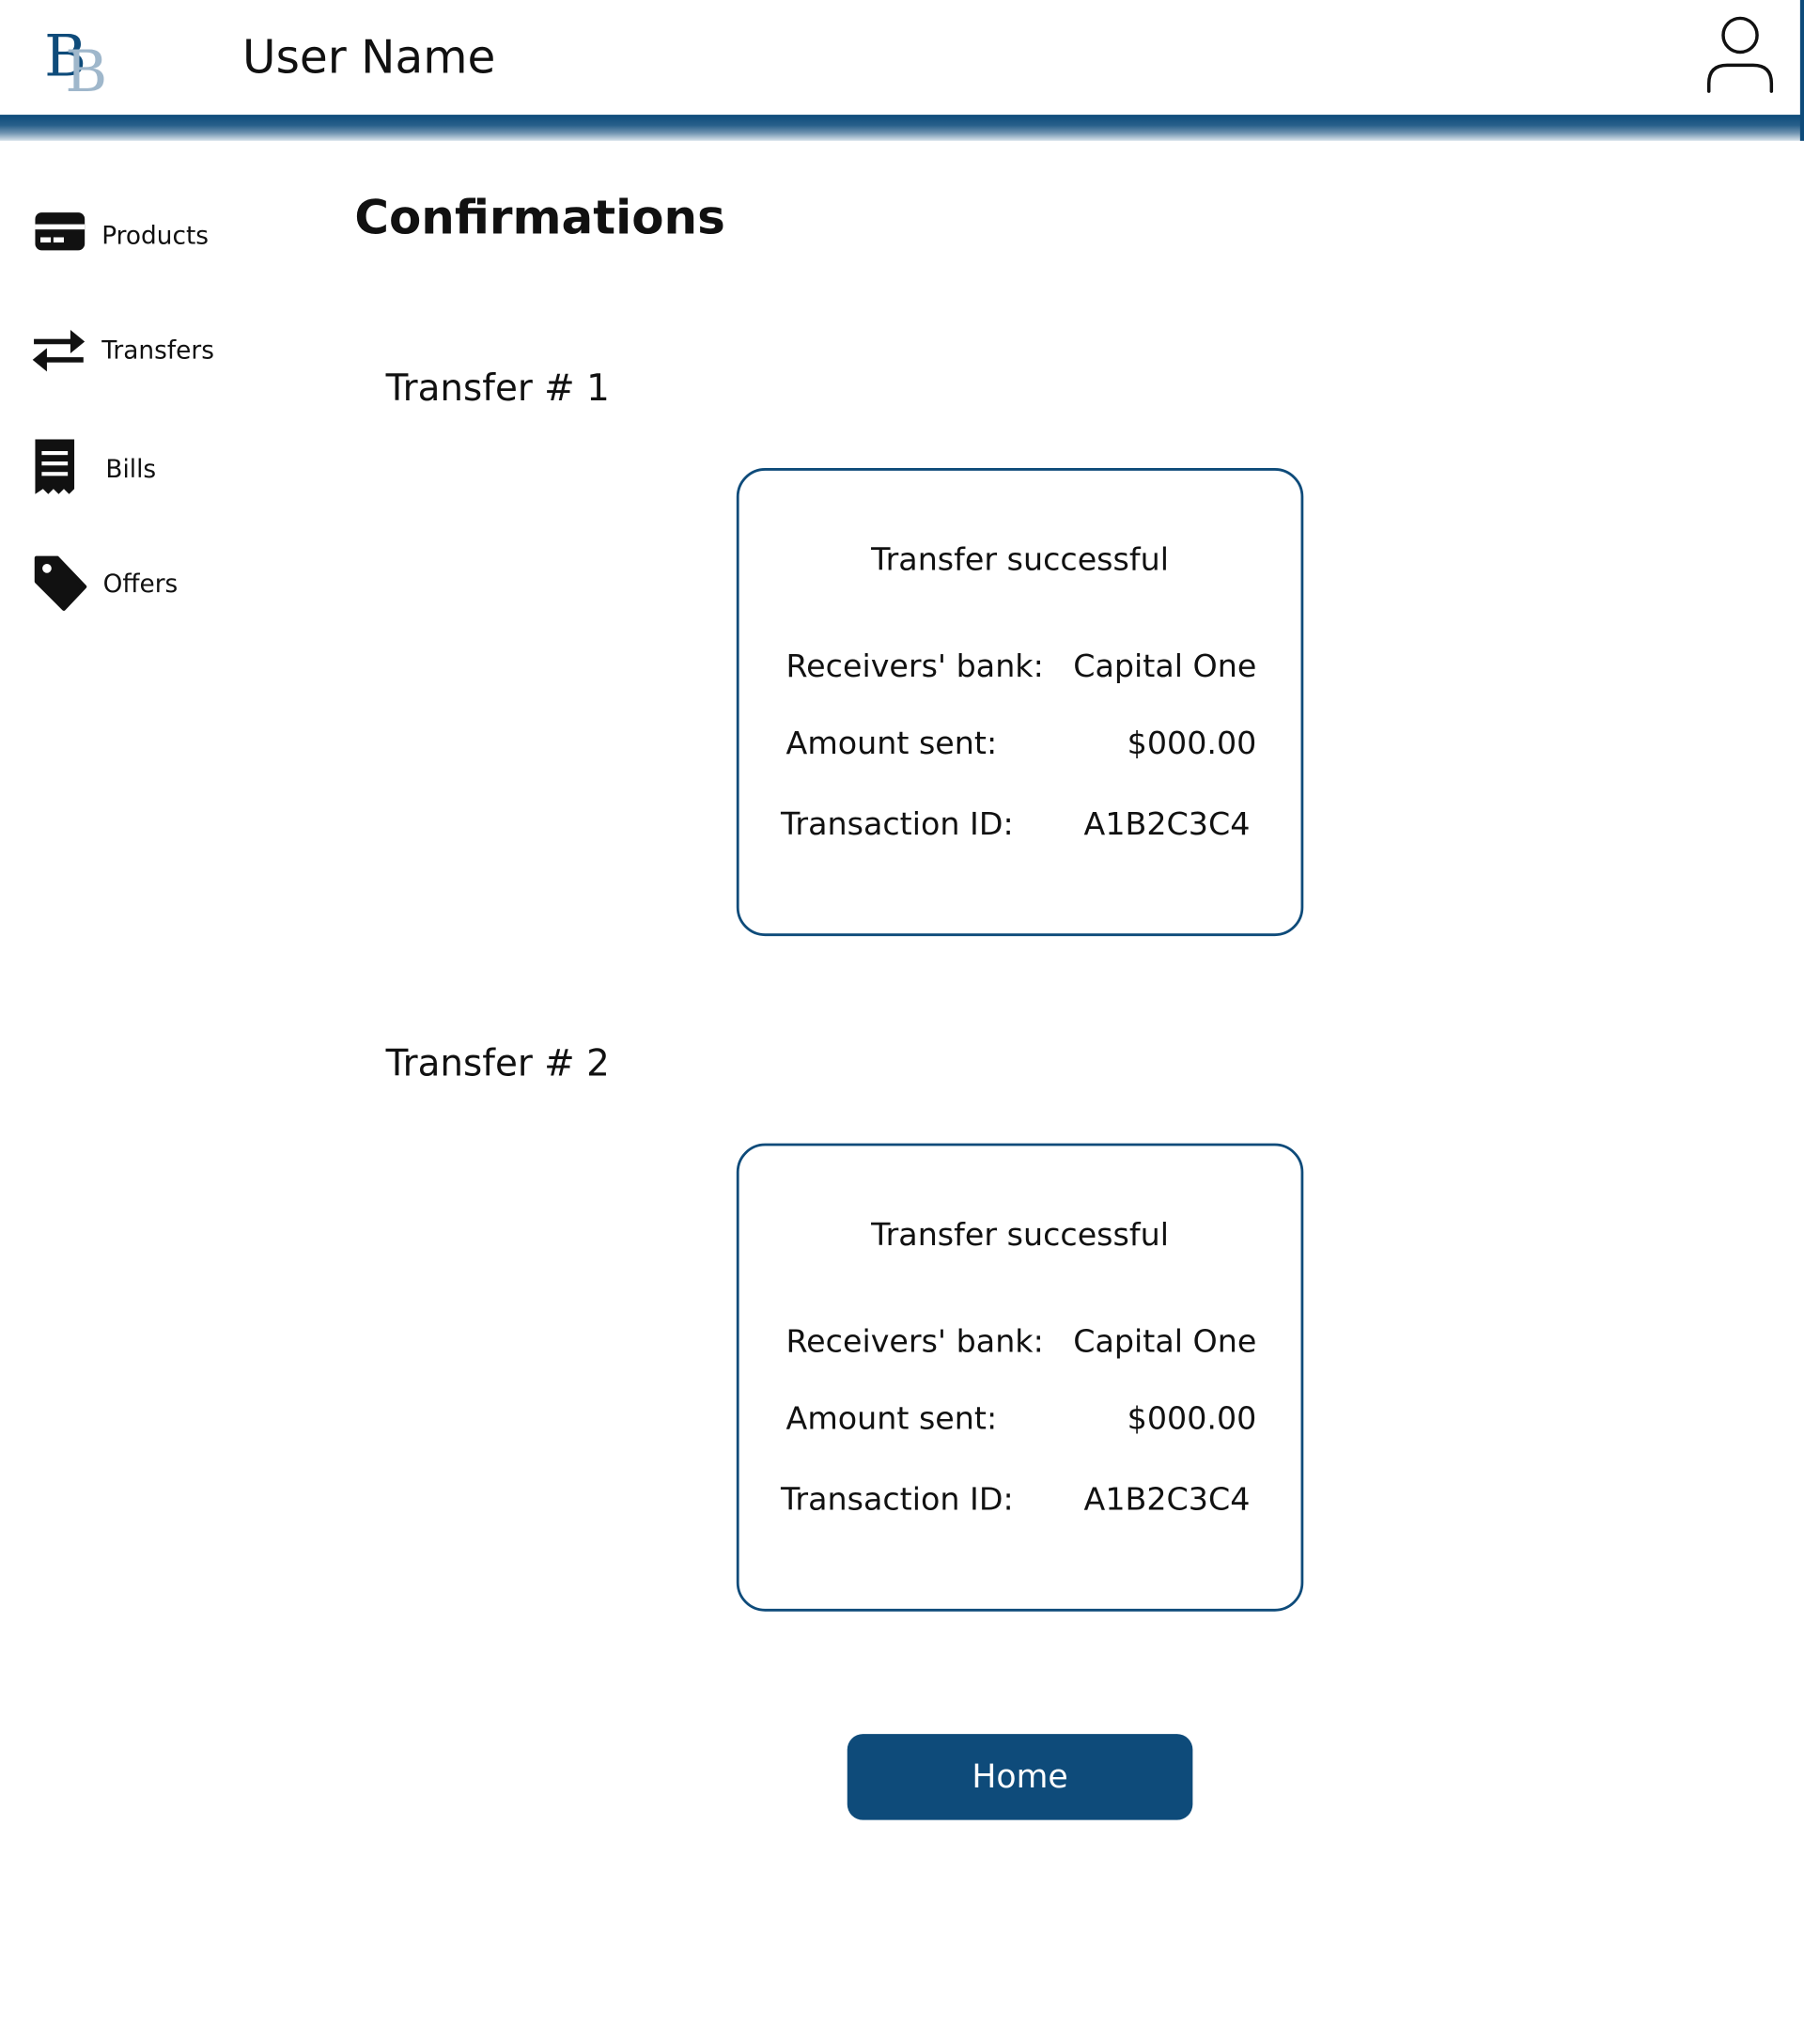 Image resolution: width=1804 pixels, height=2044 pixels. I want to click on sidebar-item-label: Products, so click(155, 236).